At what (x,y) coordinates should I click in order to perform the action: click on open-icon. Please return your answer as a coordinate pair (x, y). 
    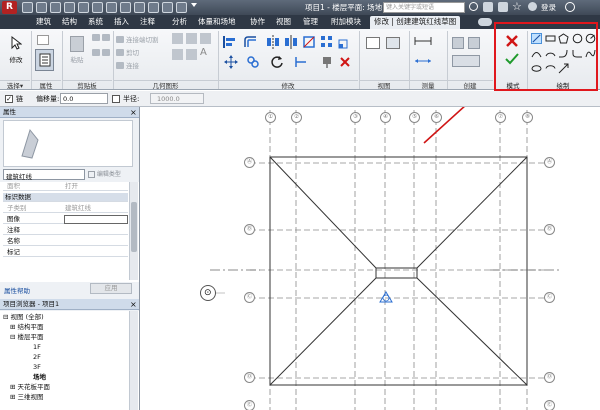
    Looking at the image, I should click on (27, 7).